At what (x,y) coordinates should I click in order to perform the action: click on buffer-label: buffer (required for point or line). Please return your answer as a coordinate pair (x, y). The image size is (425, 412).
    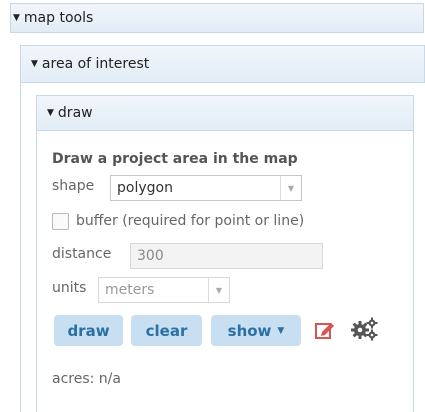
    Looking at the image, I should click on (190, 221).